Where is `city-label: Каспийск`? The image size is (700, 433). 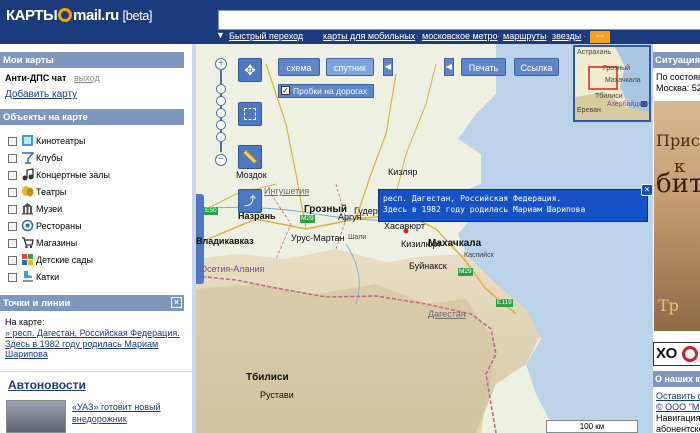 city-label: Каспийск is located at coordinates (479, 255).